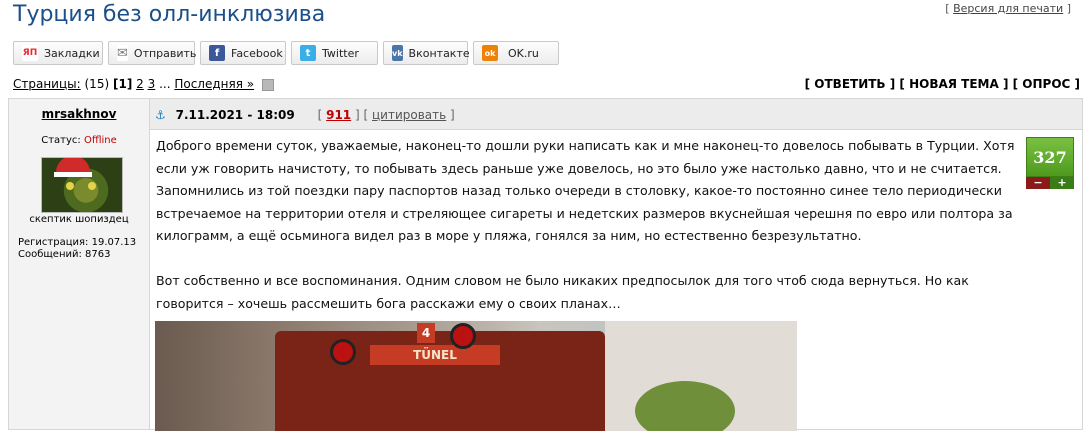 The width and height of the screenshot is (1083, 431). What do you see at coordinates (30, 53) in the screenshot?
I see `yandex-bookmarks-icon: ЯП` at bounding box center [30, 53].